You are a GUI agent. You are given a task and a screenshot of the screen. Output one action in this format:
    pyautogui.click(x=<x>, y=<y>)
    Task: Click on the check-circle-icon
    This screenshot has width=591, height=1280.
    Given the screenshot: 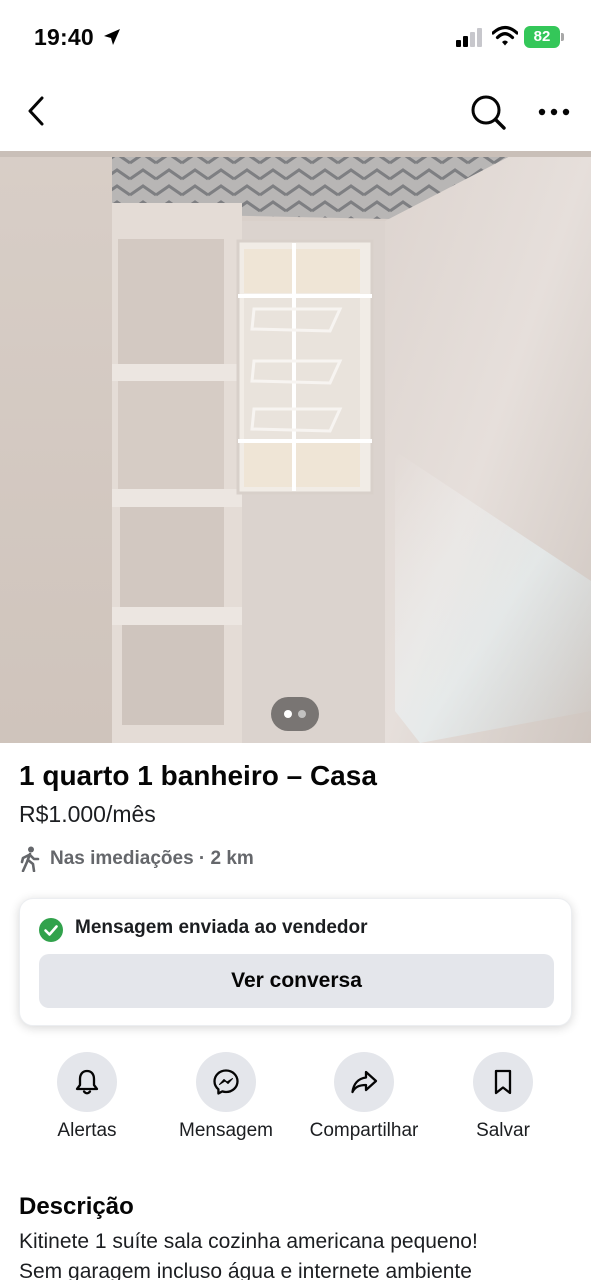 What is the action you would take?
    pyautogui.click(x=51, y=930)
    